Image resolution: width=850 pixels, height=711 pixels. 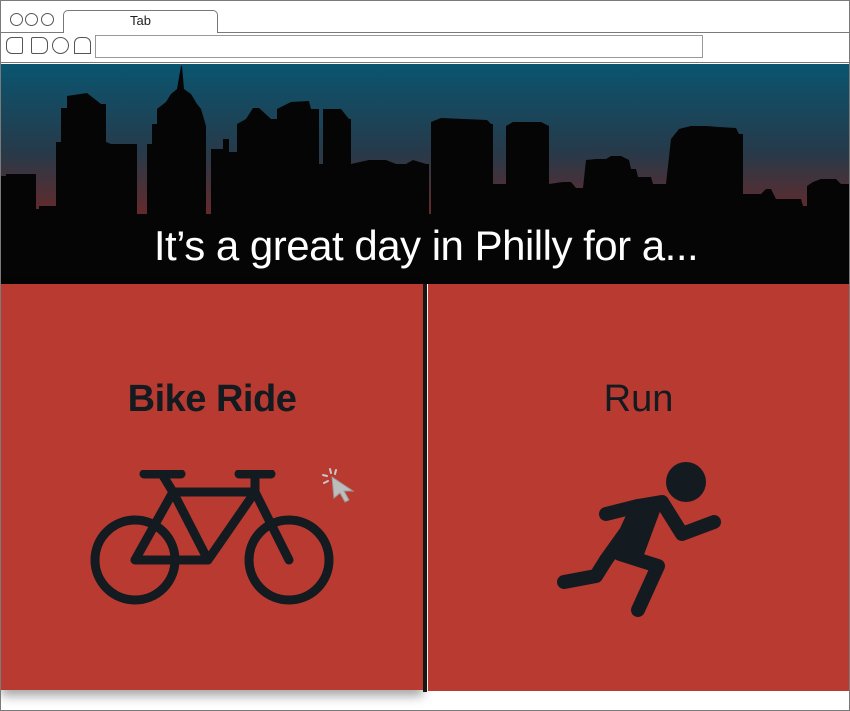 I want to click on title-bar: Tab, so click(x=425, y=17).